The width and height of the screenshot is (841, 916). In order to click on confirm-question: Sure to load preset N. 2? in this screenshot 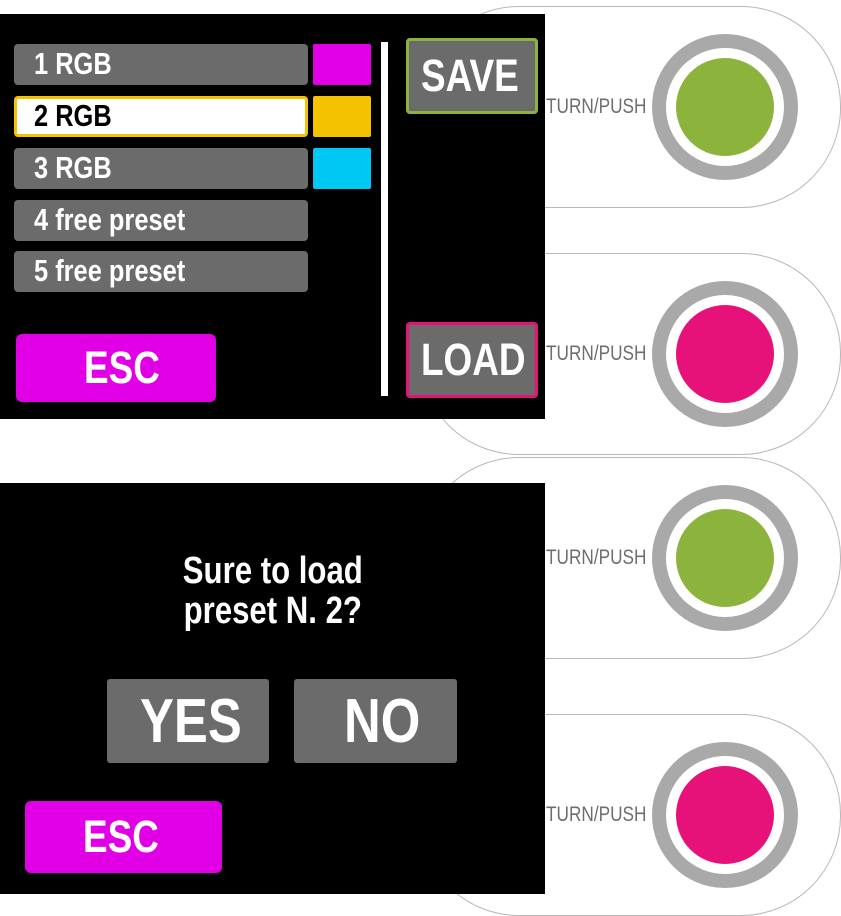, I will do `click(272, 591)`.